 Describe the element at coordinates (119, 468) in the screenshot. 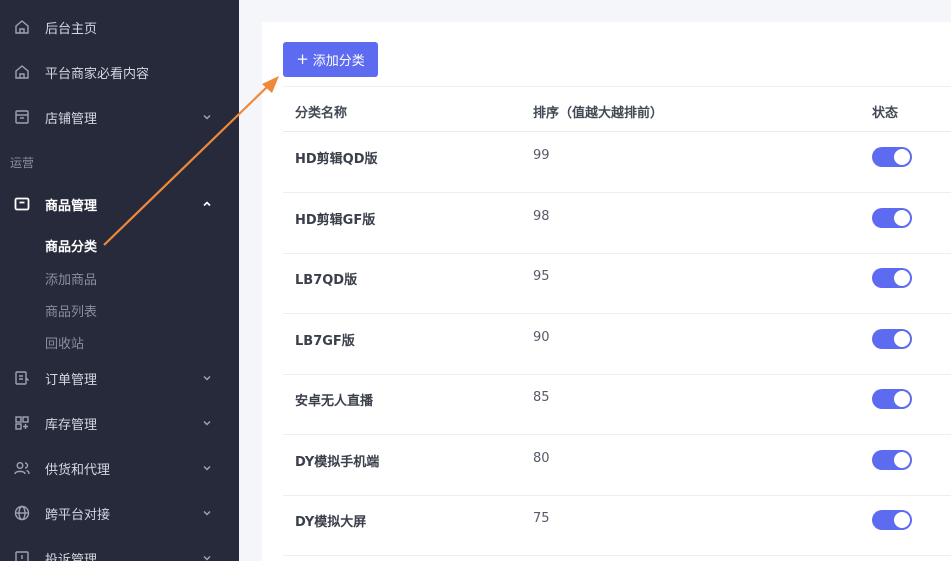

I see `sidebar-item-supply-agency: 供货和代理` at that location.